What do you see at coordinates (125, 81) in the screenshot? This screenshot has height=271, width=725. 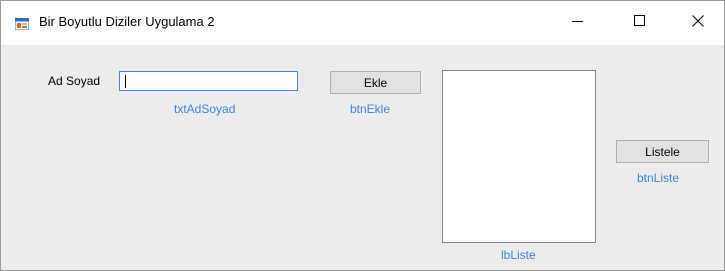 I see `text-caret` at bounding box center [125, 81].